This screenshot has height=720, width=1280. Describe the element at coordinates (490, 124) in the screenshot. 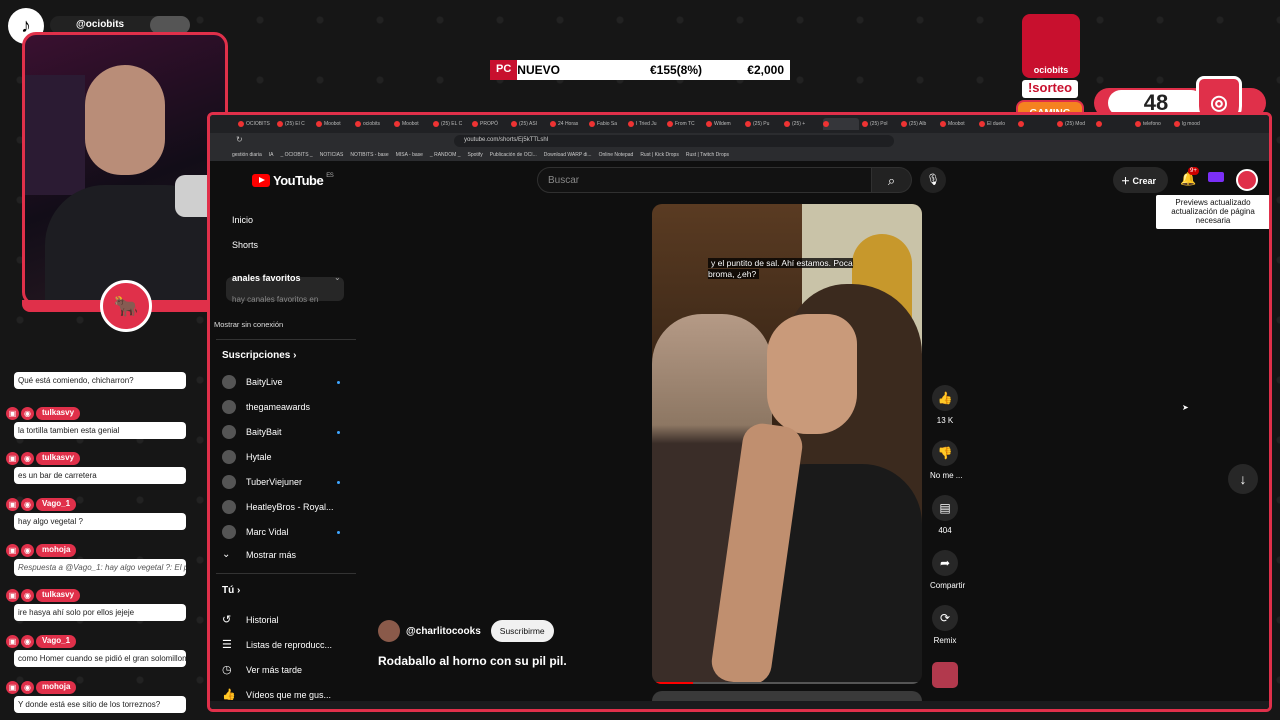

I see `browser-tab: PROPÓ` at that location.